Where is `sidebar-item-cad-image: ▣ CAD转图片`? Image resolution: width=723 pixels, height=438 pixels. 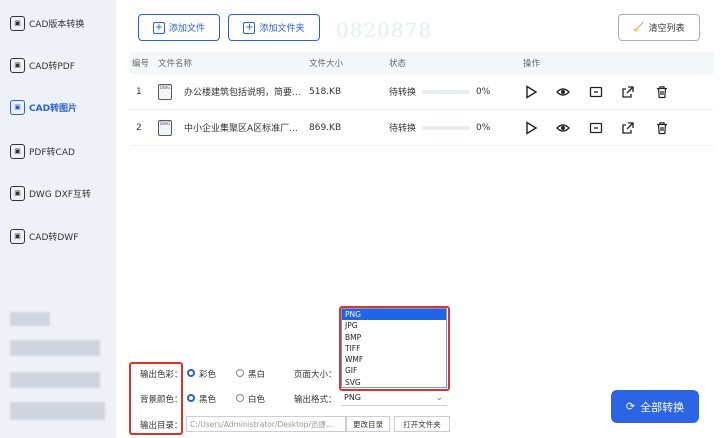 sidebar-item-cad-image: ▣ CAD转图片 is located at coordinates (60, 107).